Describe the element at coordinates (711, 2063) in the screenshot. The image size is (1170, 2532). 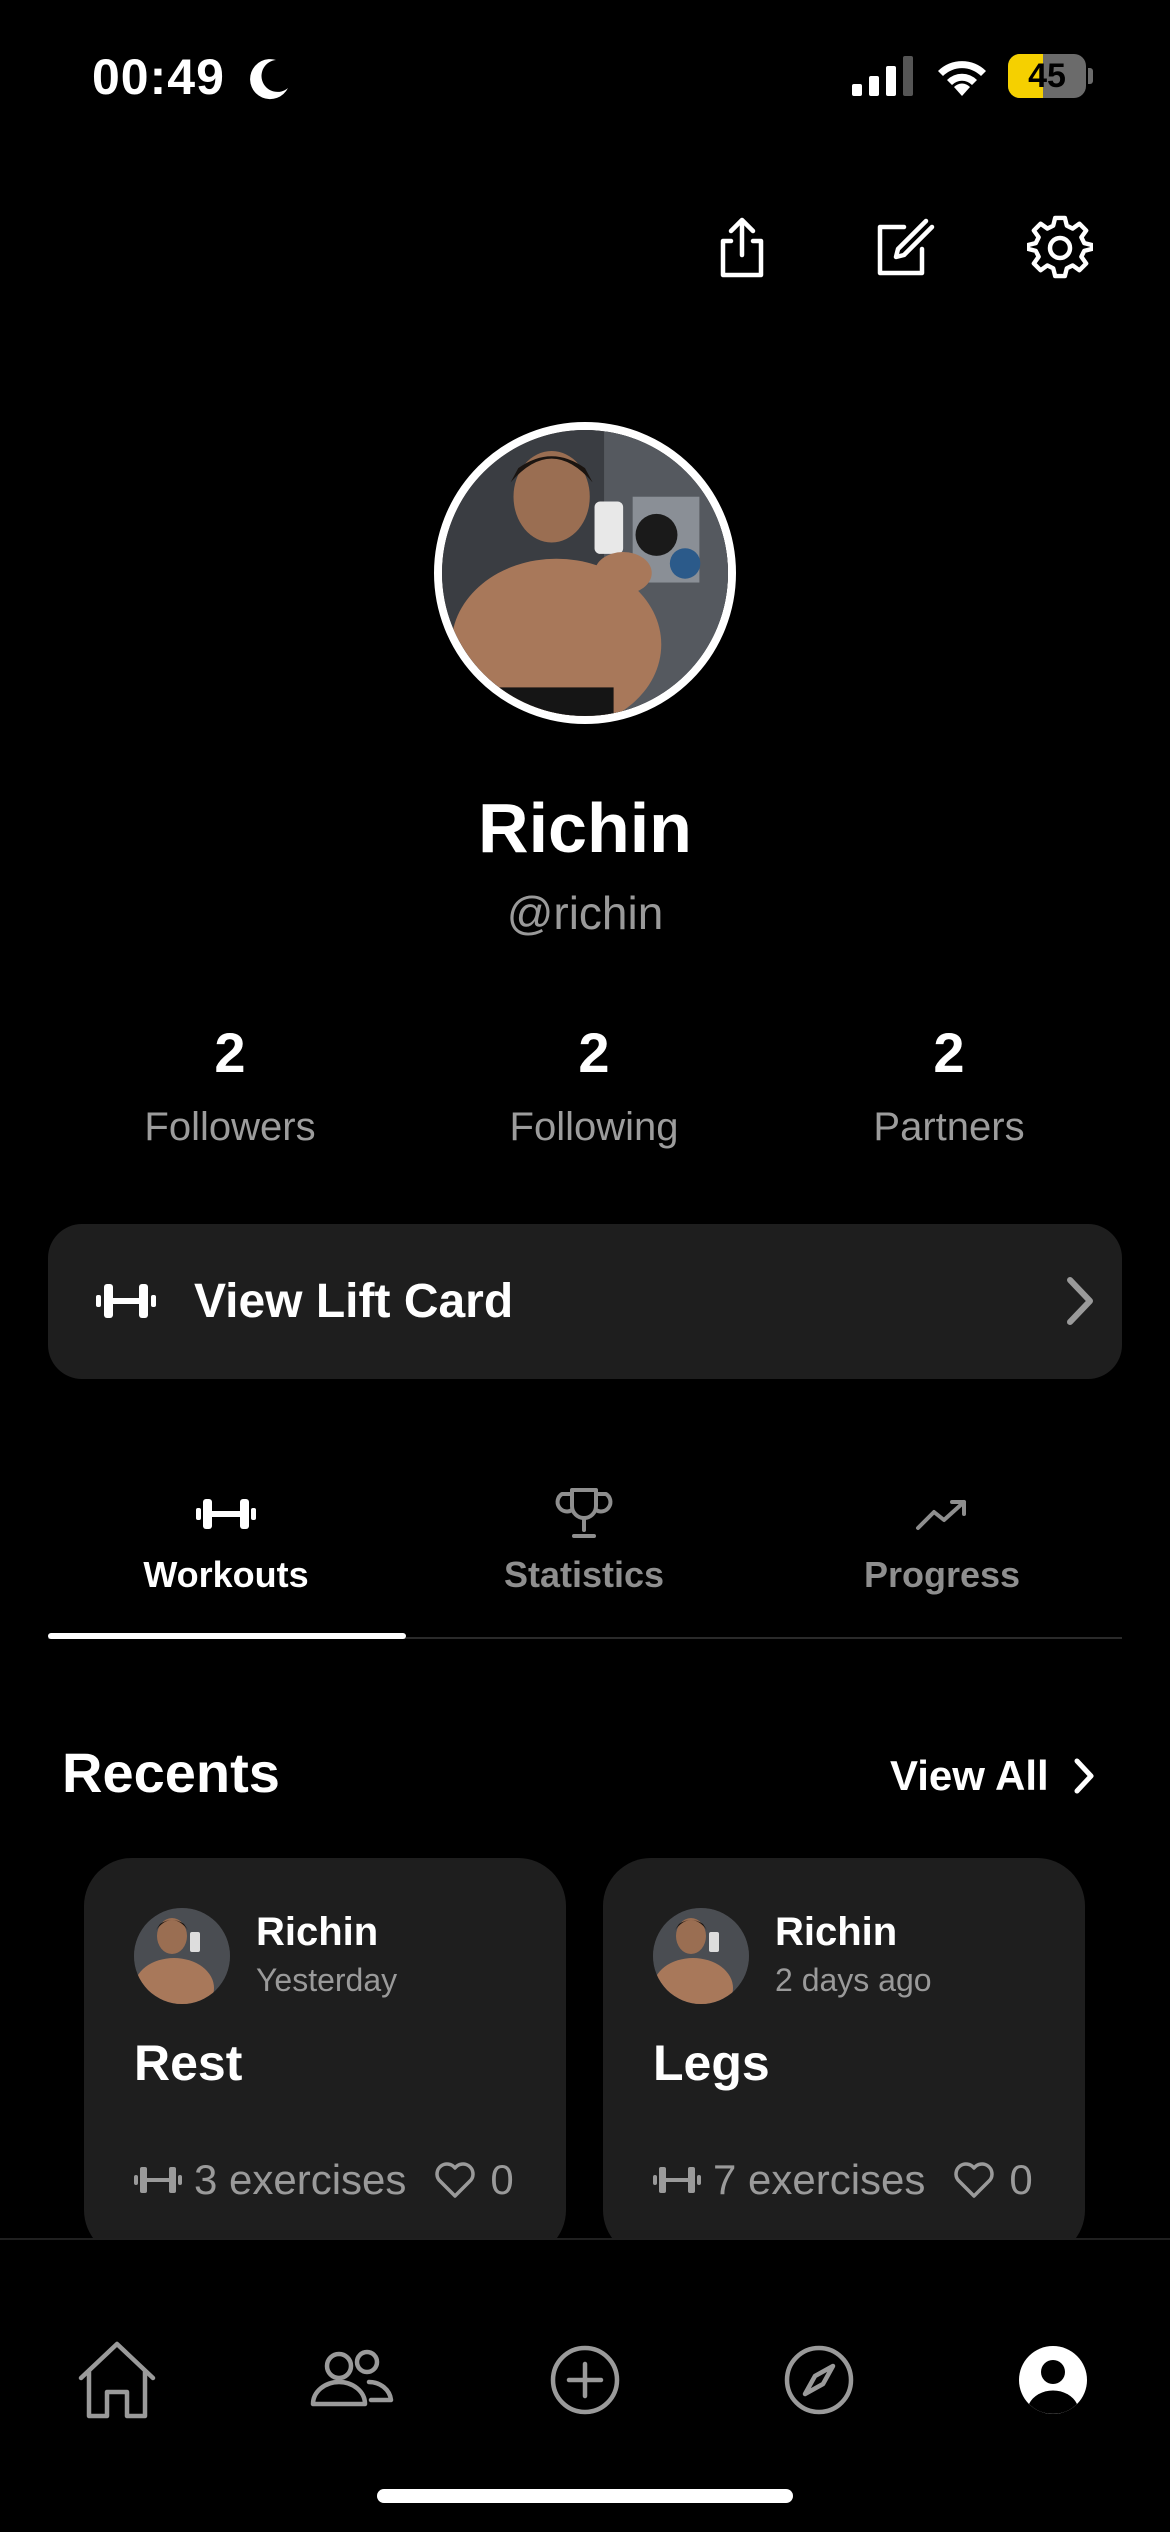
I see `card-title: Legs` at that location.